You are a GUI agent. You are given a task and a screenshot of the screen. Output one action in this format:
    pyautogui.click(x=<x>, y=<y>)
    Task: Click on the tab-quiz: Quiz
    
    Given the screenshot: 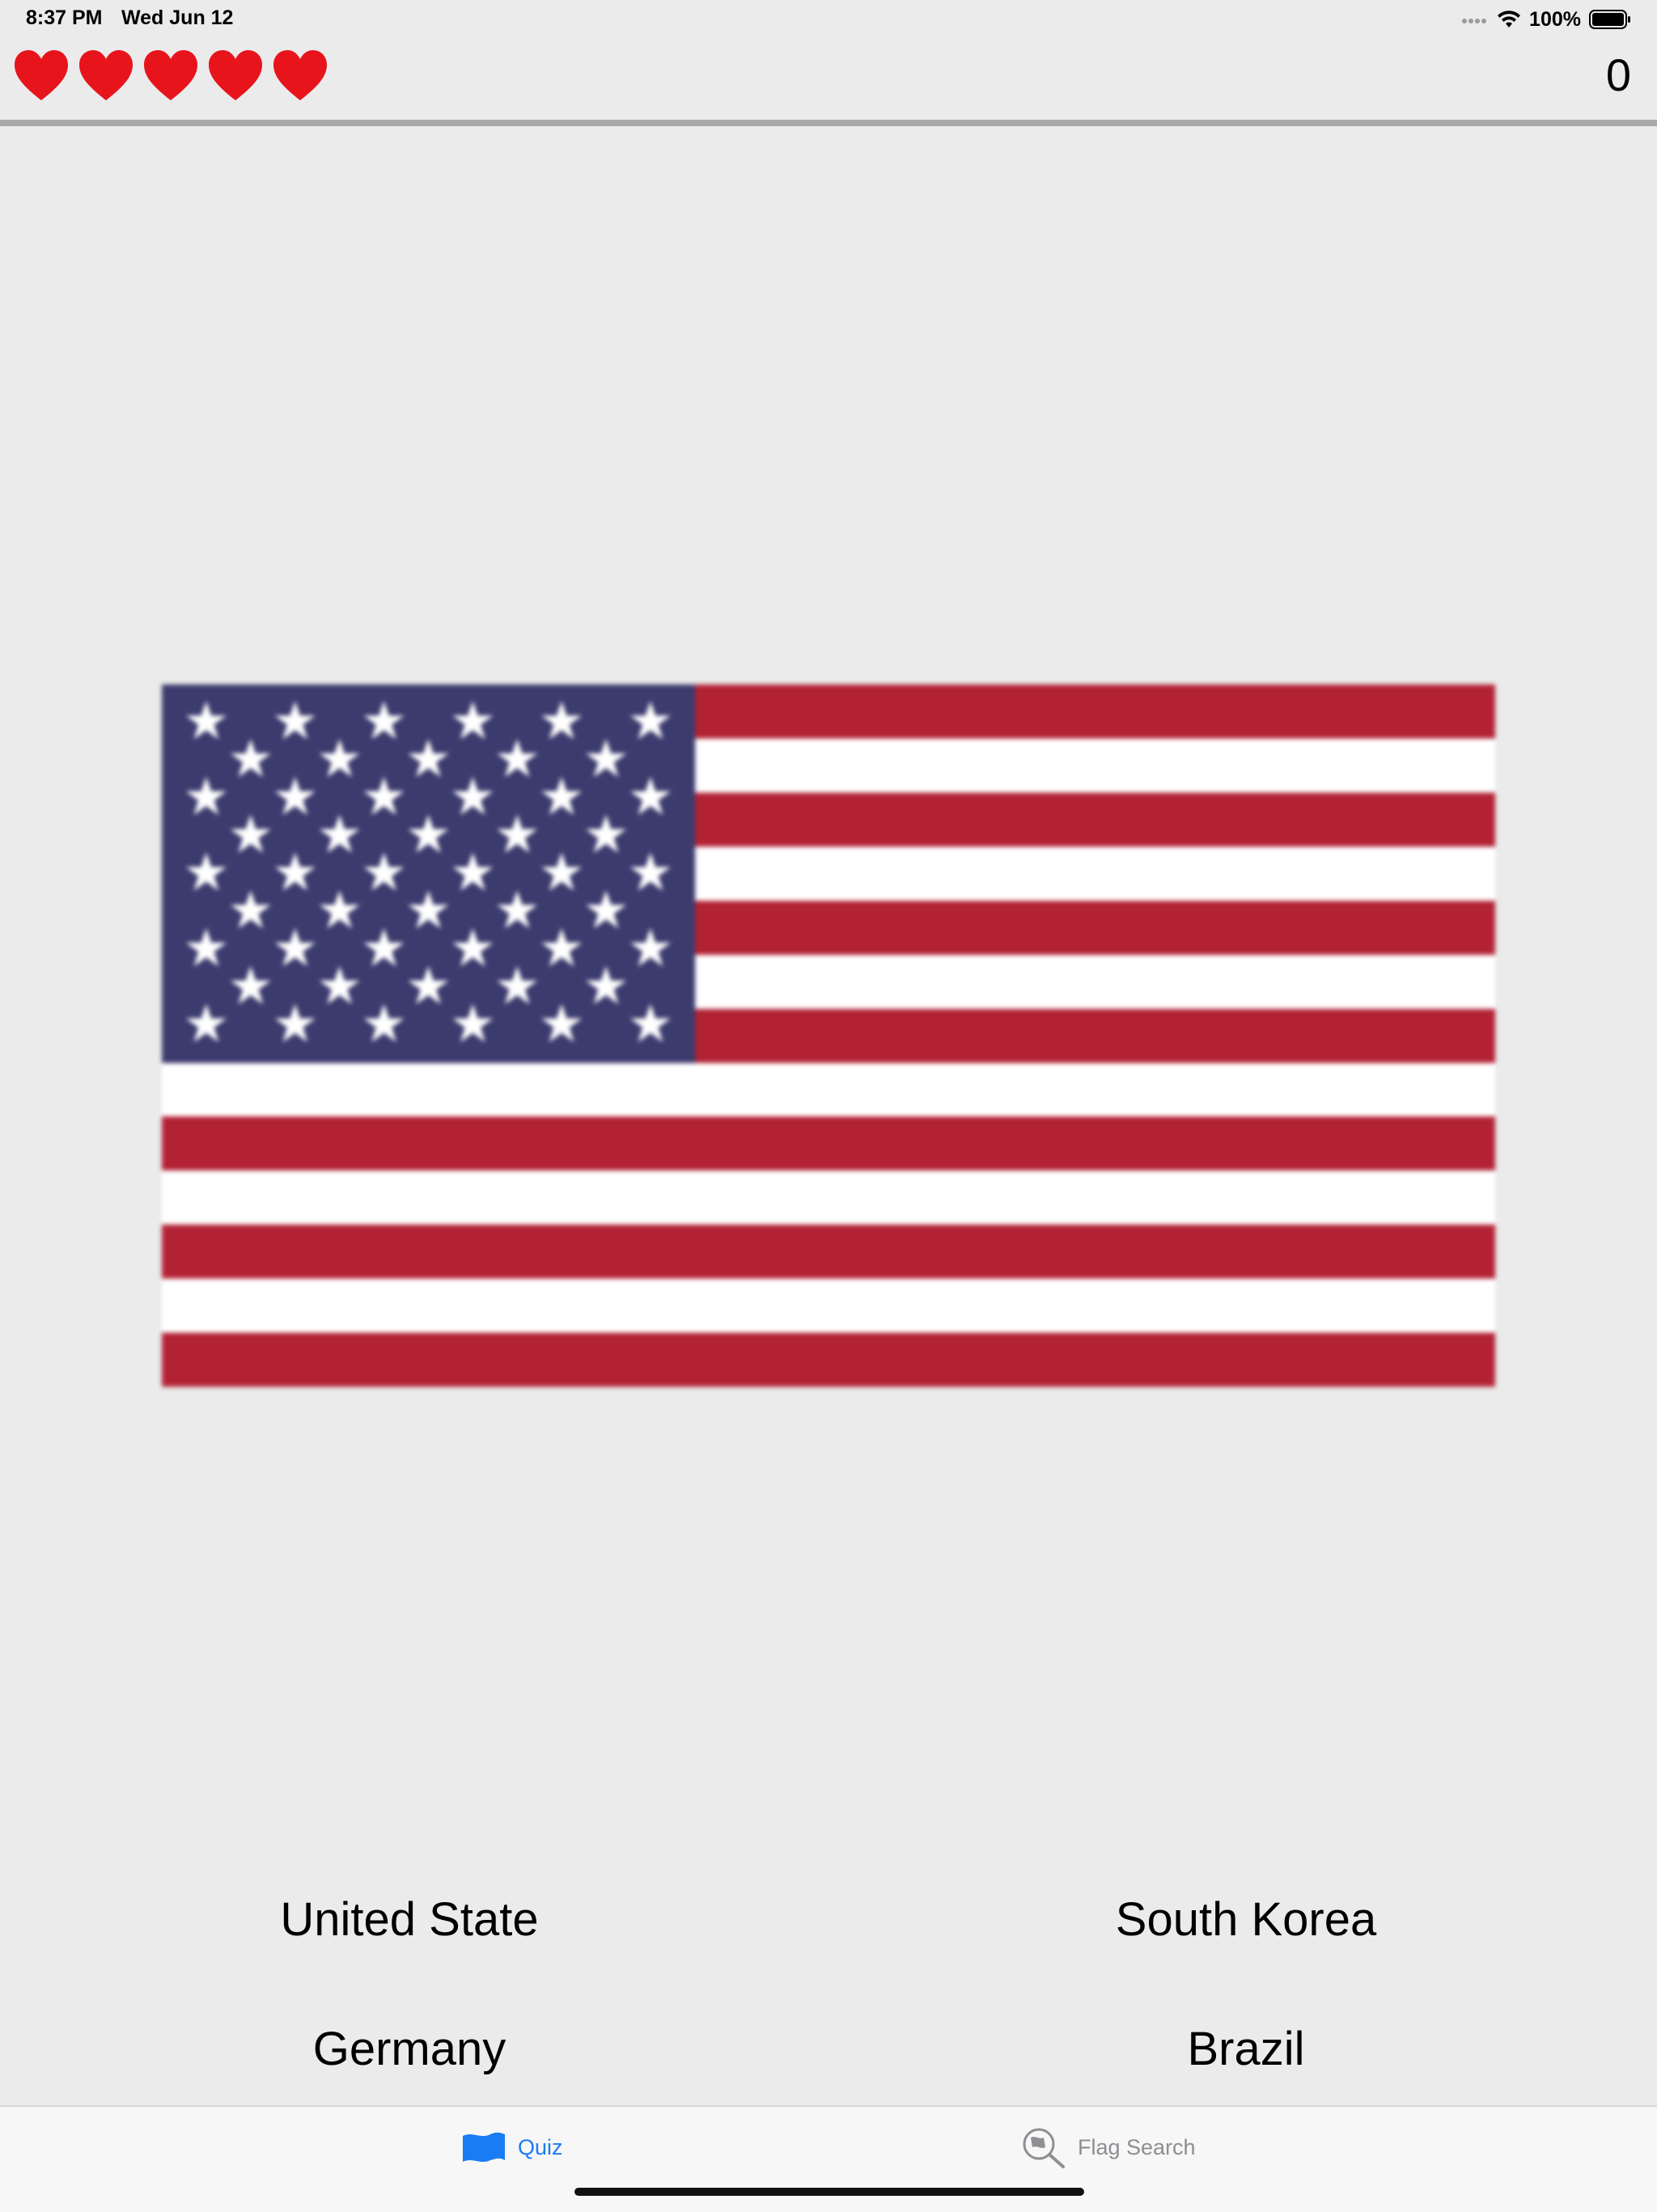 What is the action you would take?
    pyautogui.click(x=512, y=2147)
    